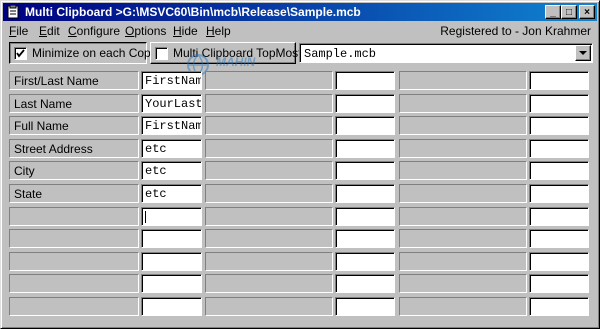 The height and width of the screenshot is (329, 600). I want to click on row-label: Full Name, so click(74, 125).